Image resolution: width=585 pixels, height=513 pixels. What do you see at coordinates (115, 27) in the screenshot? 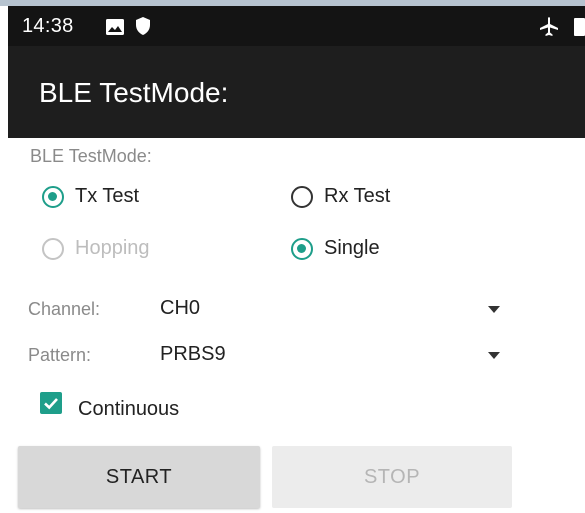
I see `image-icon` at bounding box center [115, 27].